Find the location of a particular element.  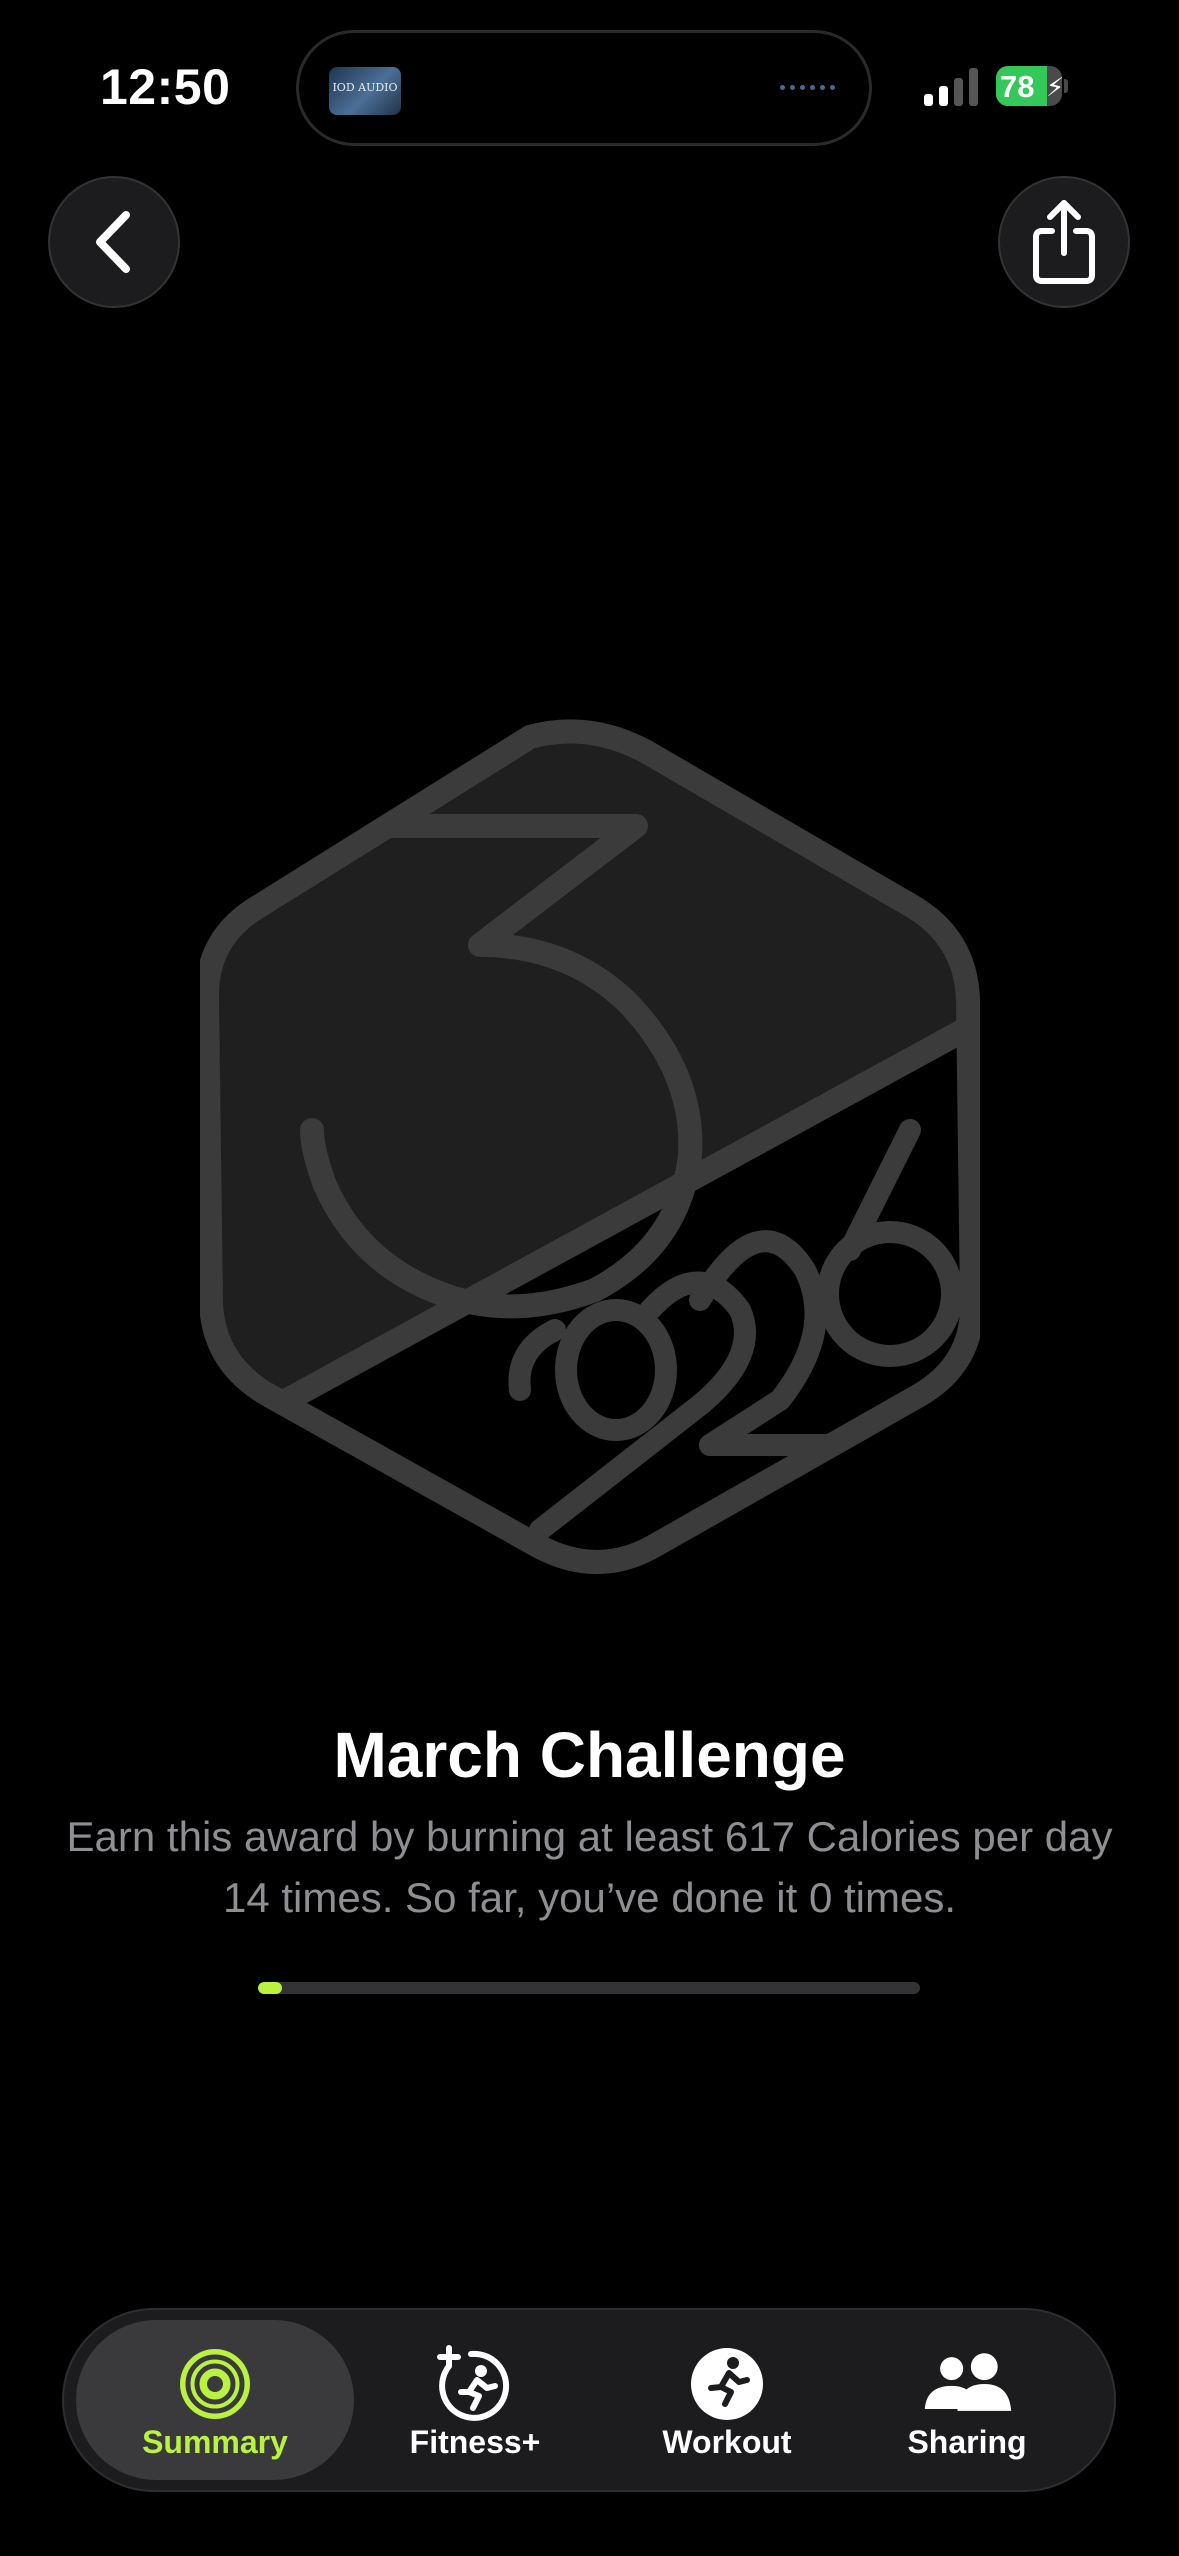

chevron-left-icon is located at coordinates (113, 242).